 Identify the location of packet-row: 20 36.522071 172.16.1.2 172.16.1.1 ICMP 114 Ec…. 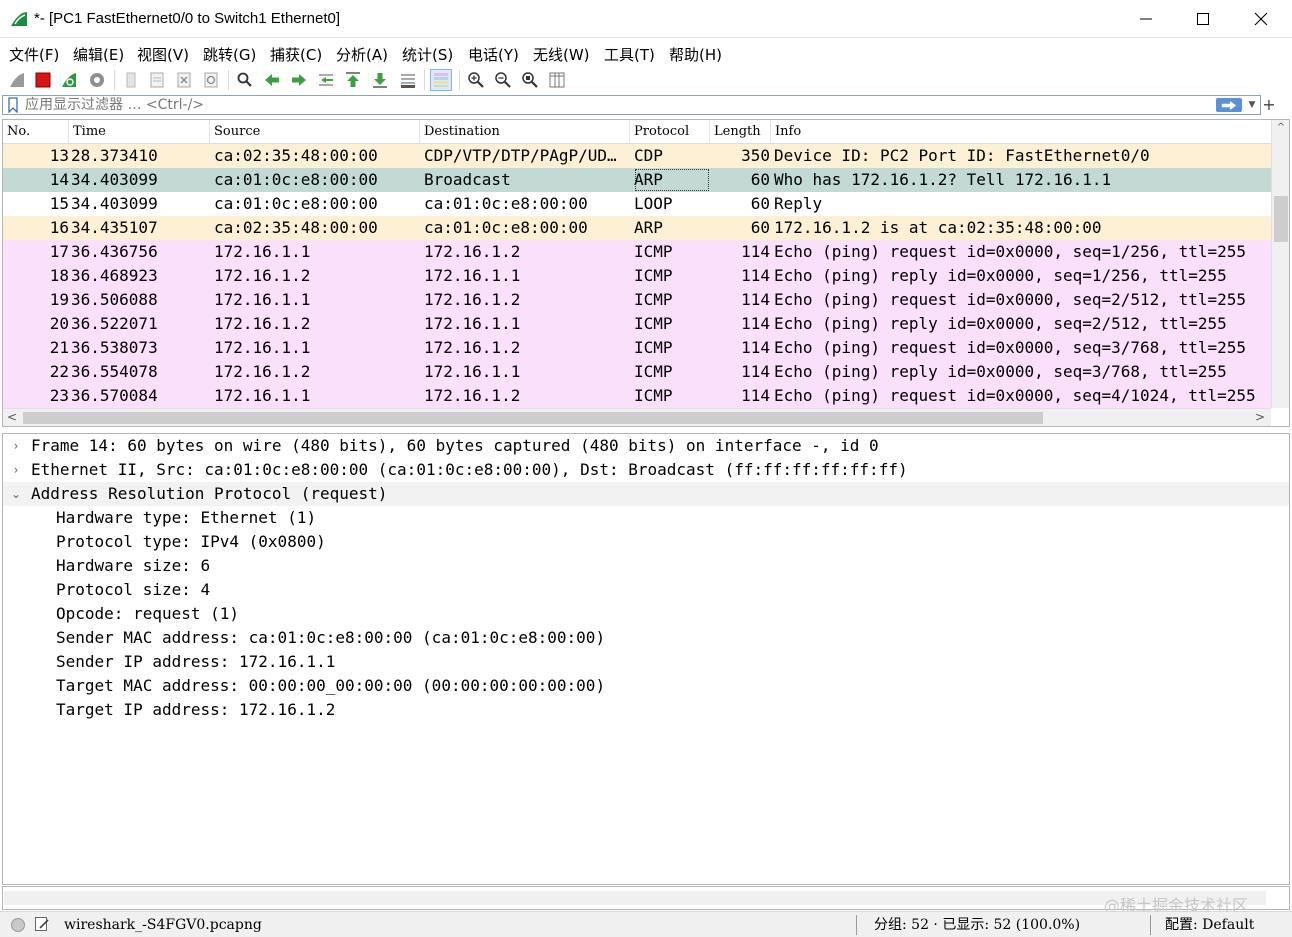
(637, 324).